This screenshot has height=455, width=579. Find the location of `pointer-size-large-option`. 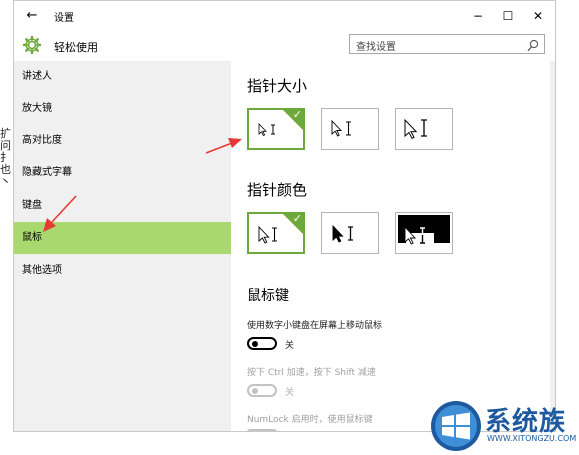

pointer-size-large-option is located at coordinates (424, 129).